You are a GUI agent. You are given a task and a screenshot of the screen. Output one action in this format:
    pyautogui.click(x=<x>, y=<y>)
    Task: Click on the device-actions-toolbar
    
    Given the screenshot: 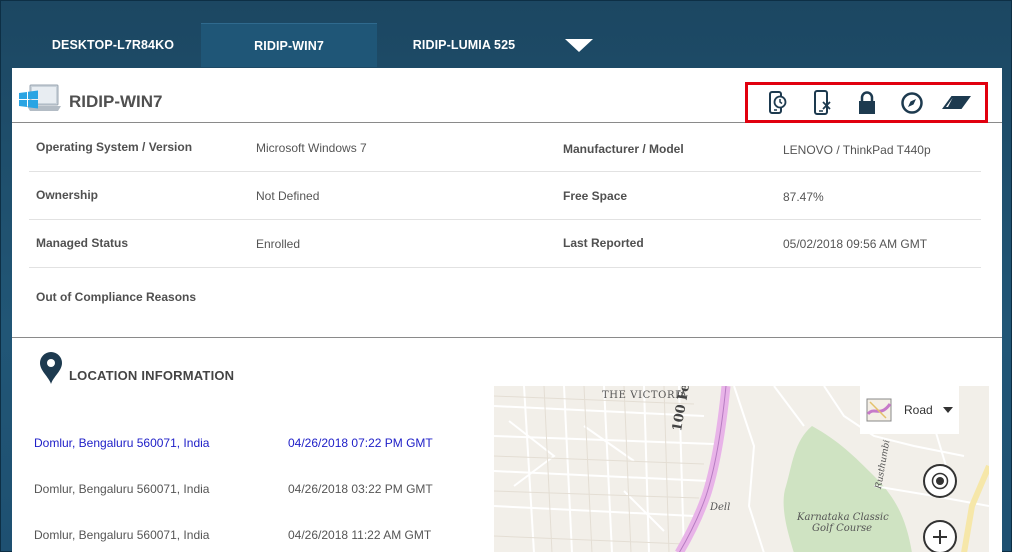 What is the action you would take?
    pyautogui.click(x=866, y=102)
    